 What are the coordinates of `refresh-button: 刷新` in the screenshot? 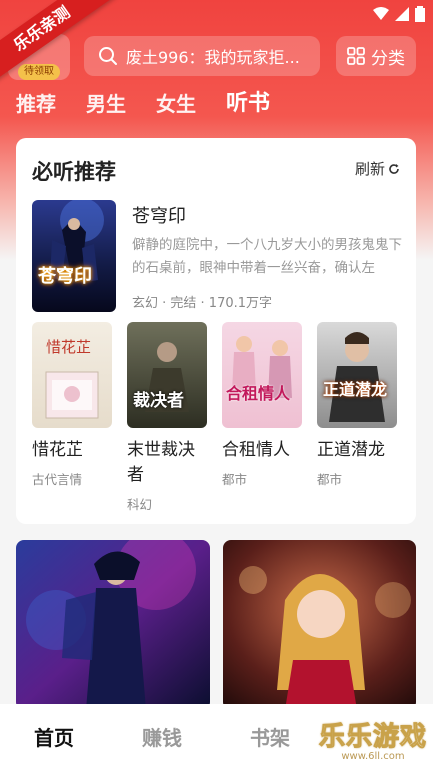 It's located at (377, 168).